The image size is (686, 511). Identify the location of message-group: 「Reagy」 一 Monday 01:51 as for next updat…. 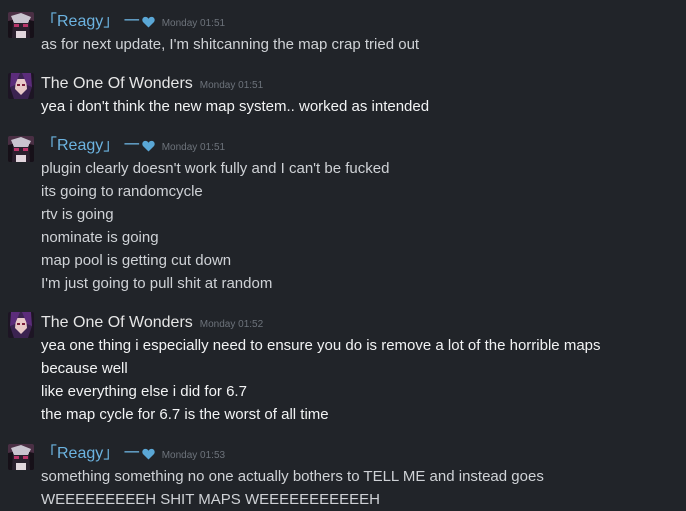
(343, 33).